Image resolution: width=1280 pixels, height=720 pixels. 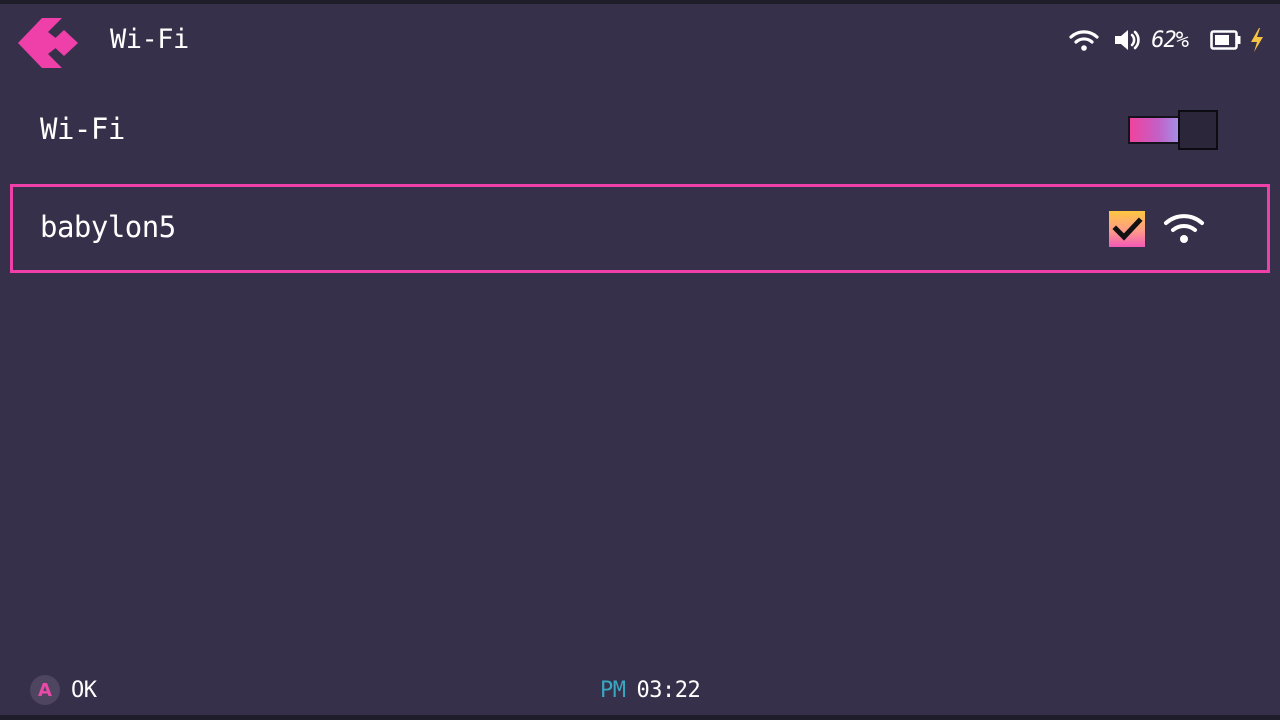 What do you see at coordinates (1127, 40) in the screenshot?
I see `volume-icon` at bounding box center [1127, 40].